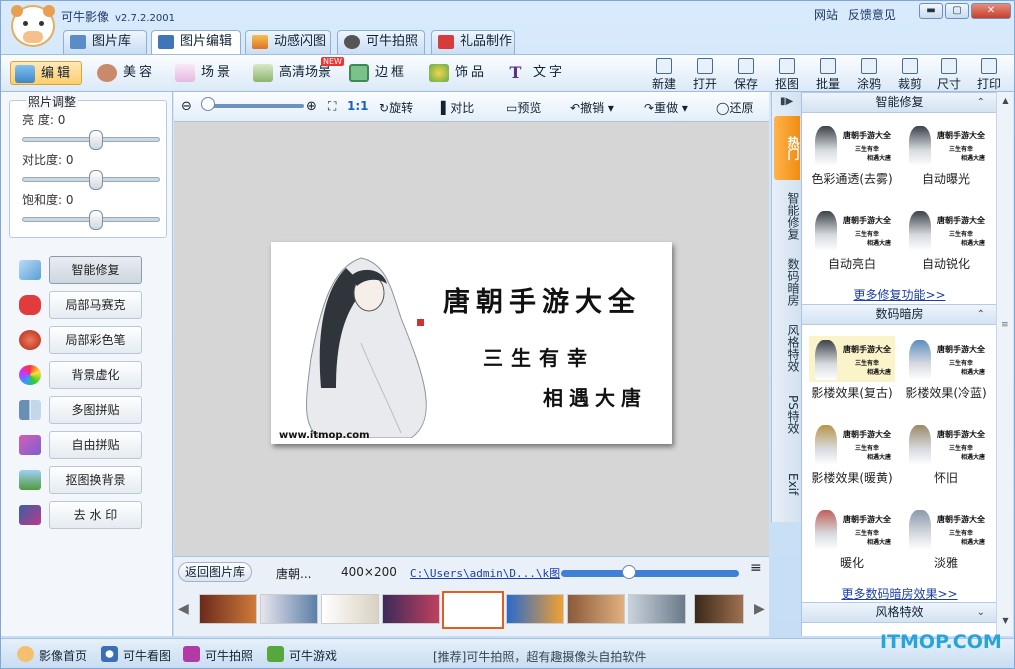 Image resolution: width=1015 pixels, height=669 pixels. I want to click on strip-next-arrow: ▶, so click(759, 609).